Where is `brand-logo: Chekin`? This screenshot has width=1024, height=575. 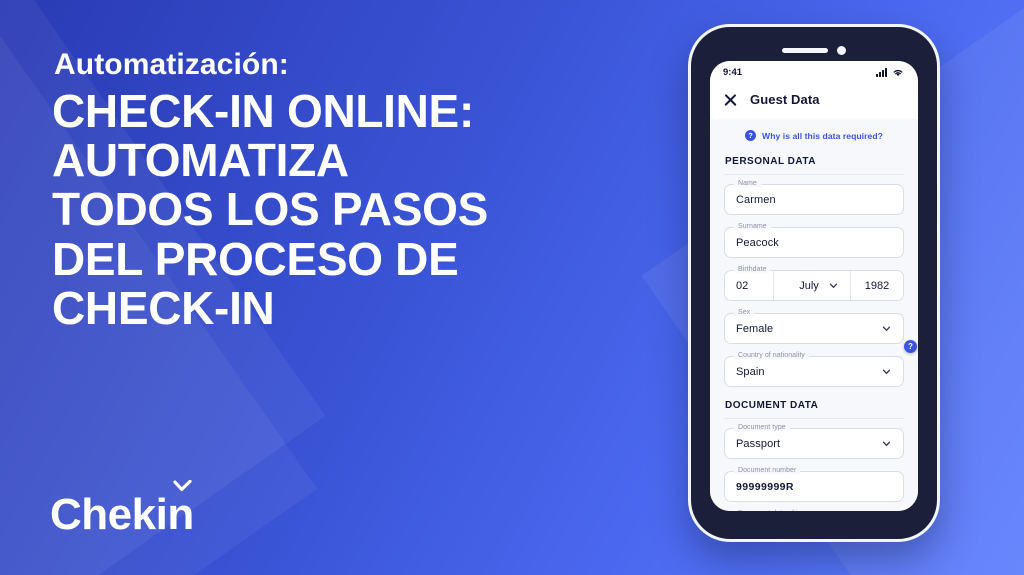
brand-logo: Chekin is located at coordinates (122, 509).